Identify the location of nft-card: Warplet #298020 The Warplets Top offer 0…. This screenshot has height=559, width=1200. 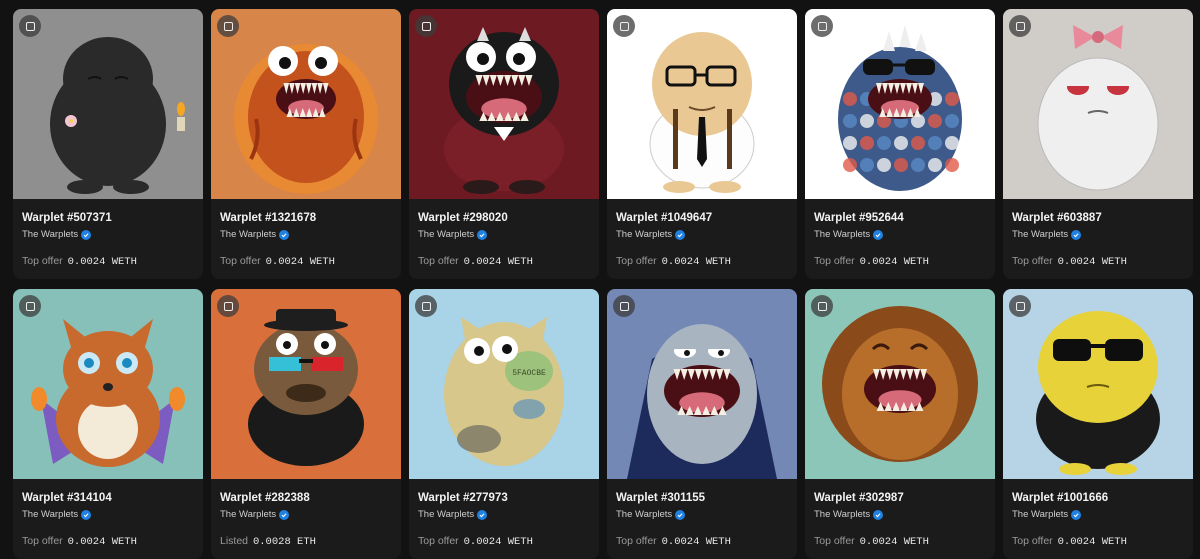
(504, 144).